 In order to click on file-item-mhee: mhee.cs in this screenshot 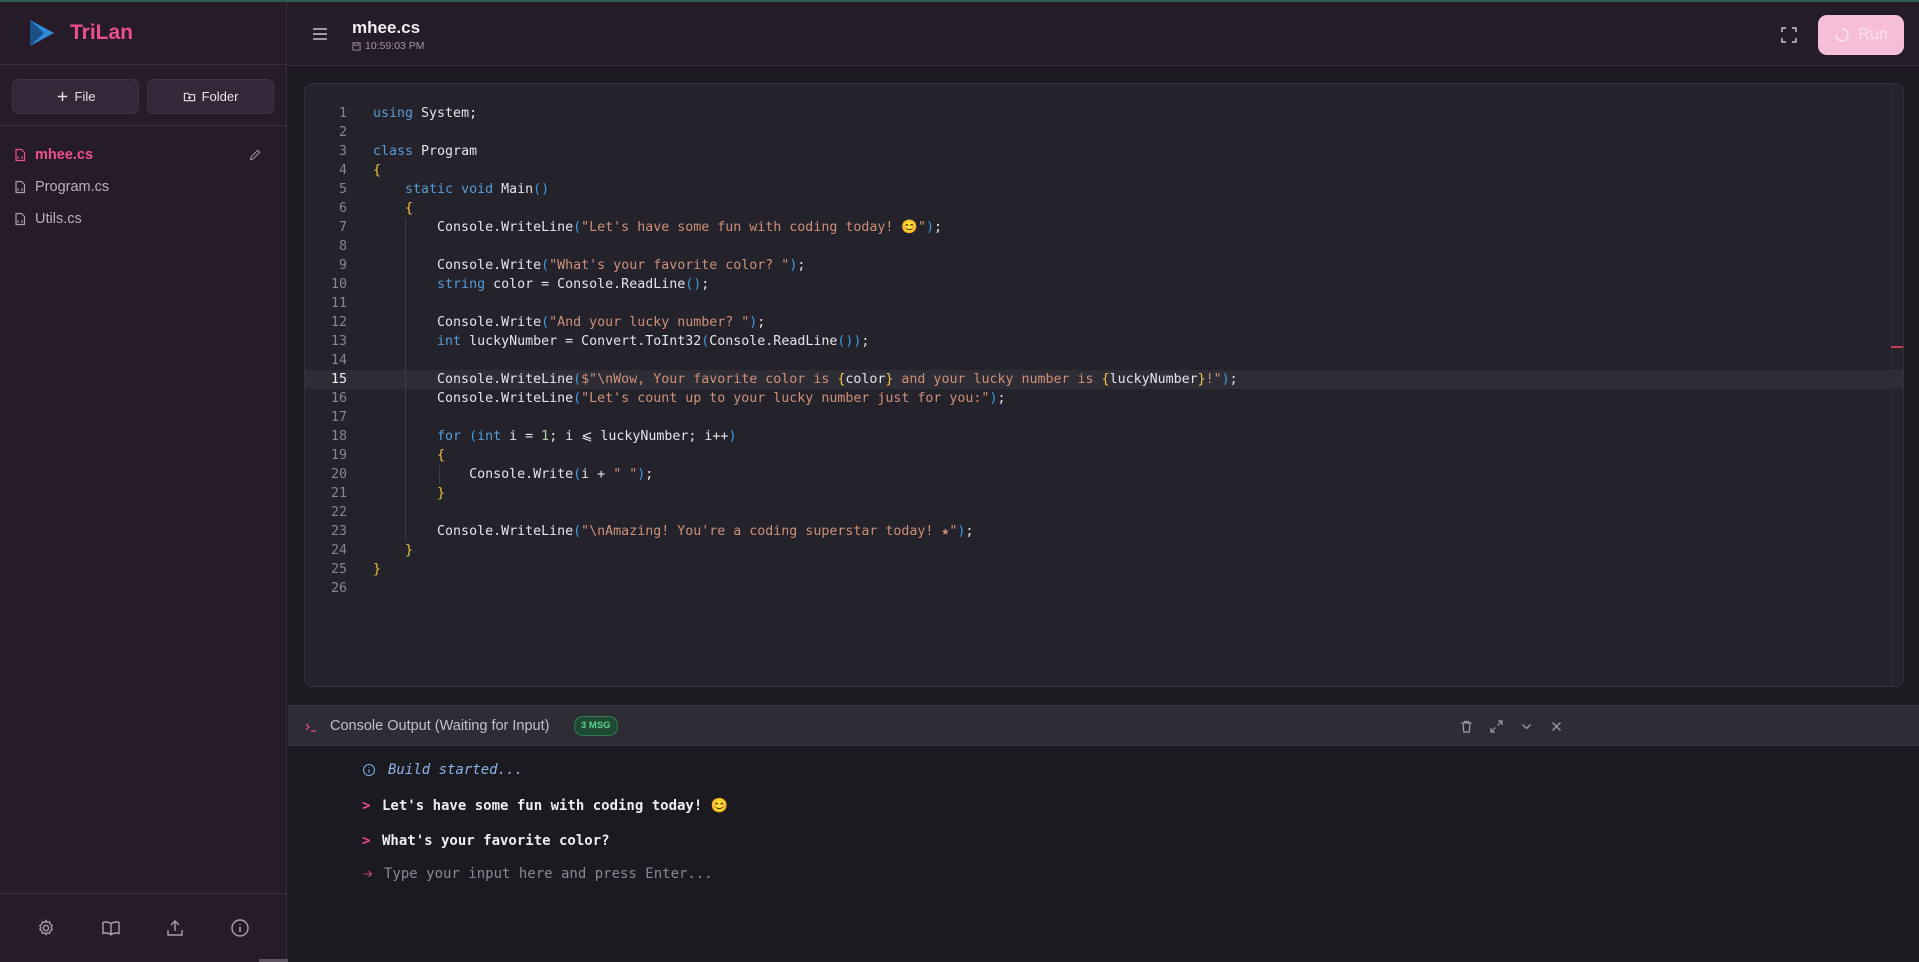, I will do `click(143, 155)`.